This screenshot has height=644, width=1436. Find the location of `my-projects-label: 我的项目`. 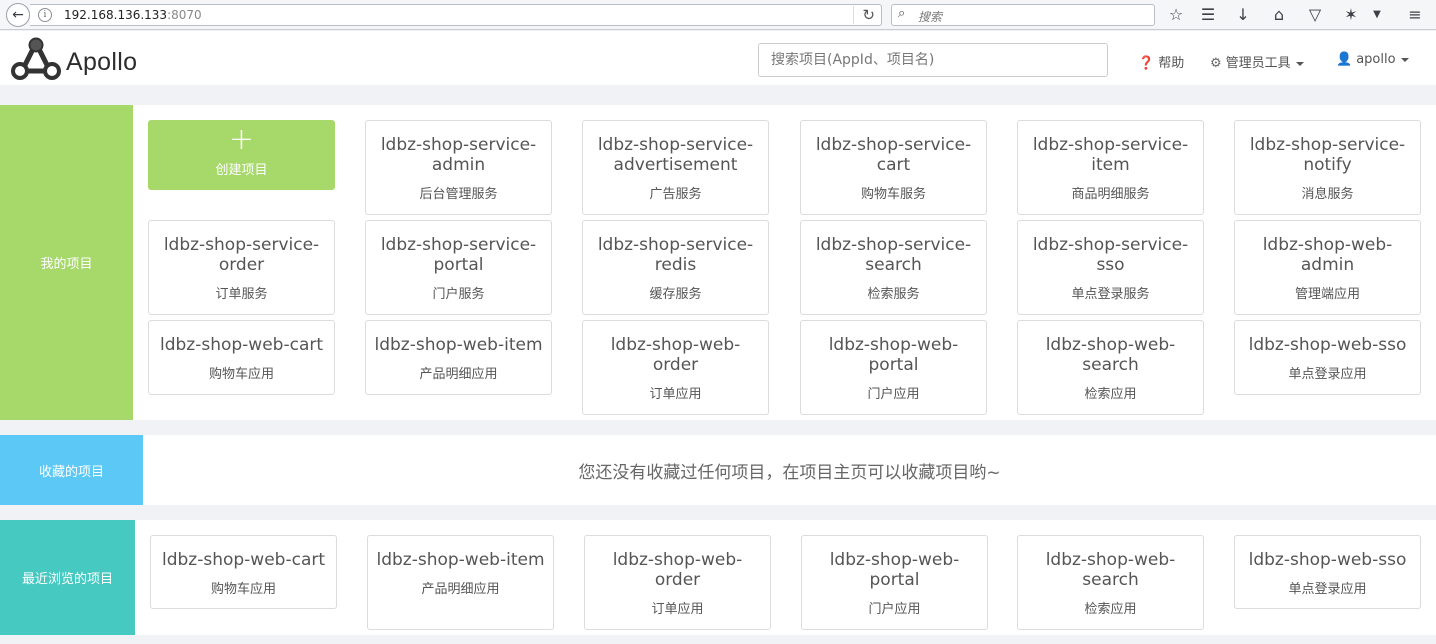

my-projects-label: 我的项目 is located at coordinates (66, 262).